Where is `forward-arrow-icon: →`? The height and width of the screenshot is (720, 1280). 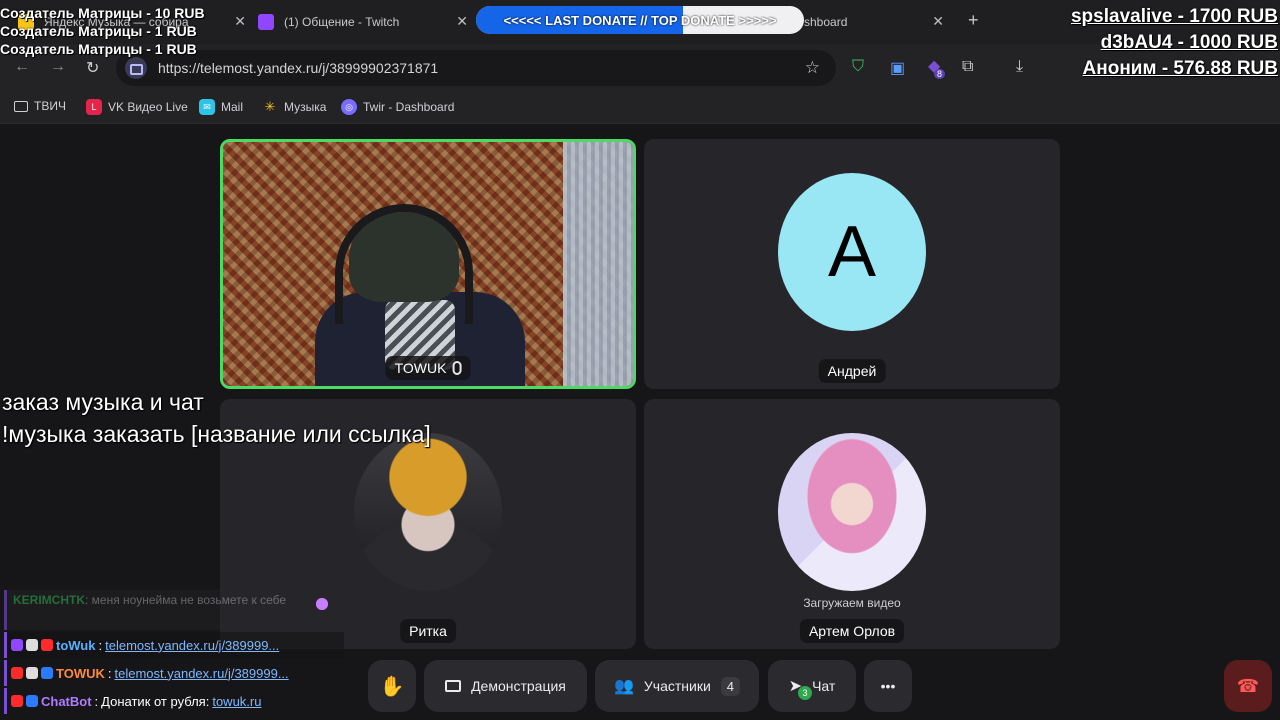 forward-arrow-icon: → is located at coordinates (58, 67).